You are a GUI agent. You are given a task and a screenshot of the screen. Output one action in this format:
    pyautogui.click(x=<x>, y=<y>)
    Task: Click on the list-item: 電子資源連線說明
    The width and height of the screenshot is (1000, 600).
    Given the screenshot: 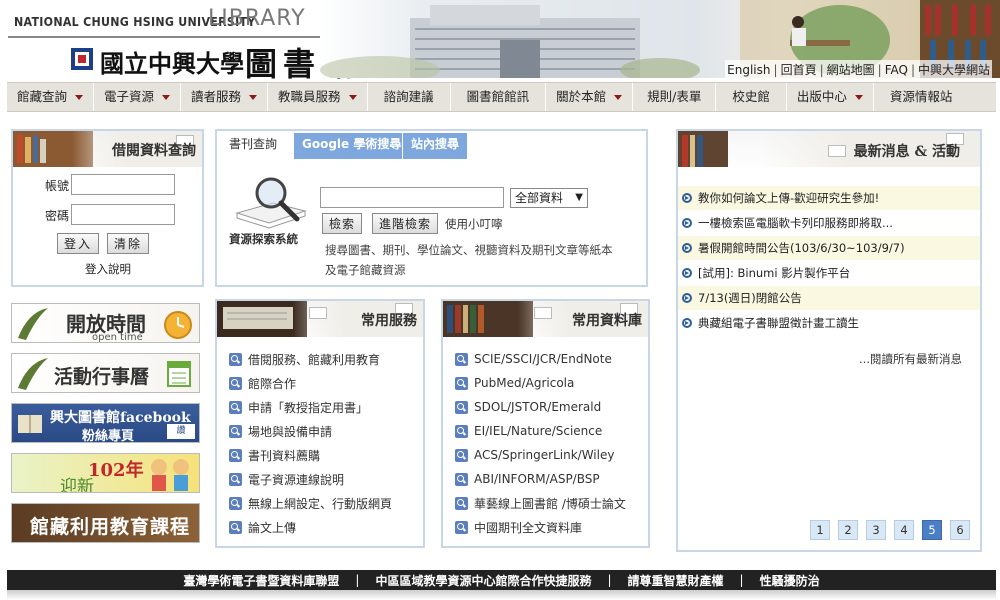 What is the action you would take?
    pyautogui.click(x=310, y=479)
    